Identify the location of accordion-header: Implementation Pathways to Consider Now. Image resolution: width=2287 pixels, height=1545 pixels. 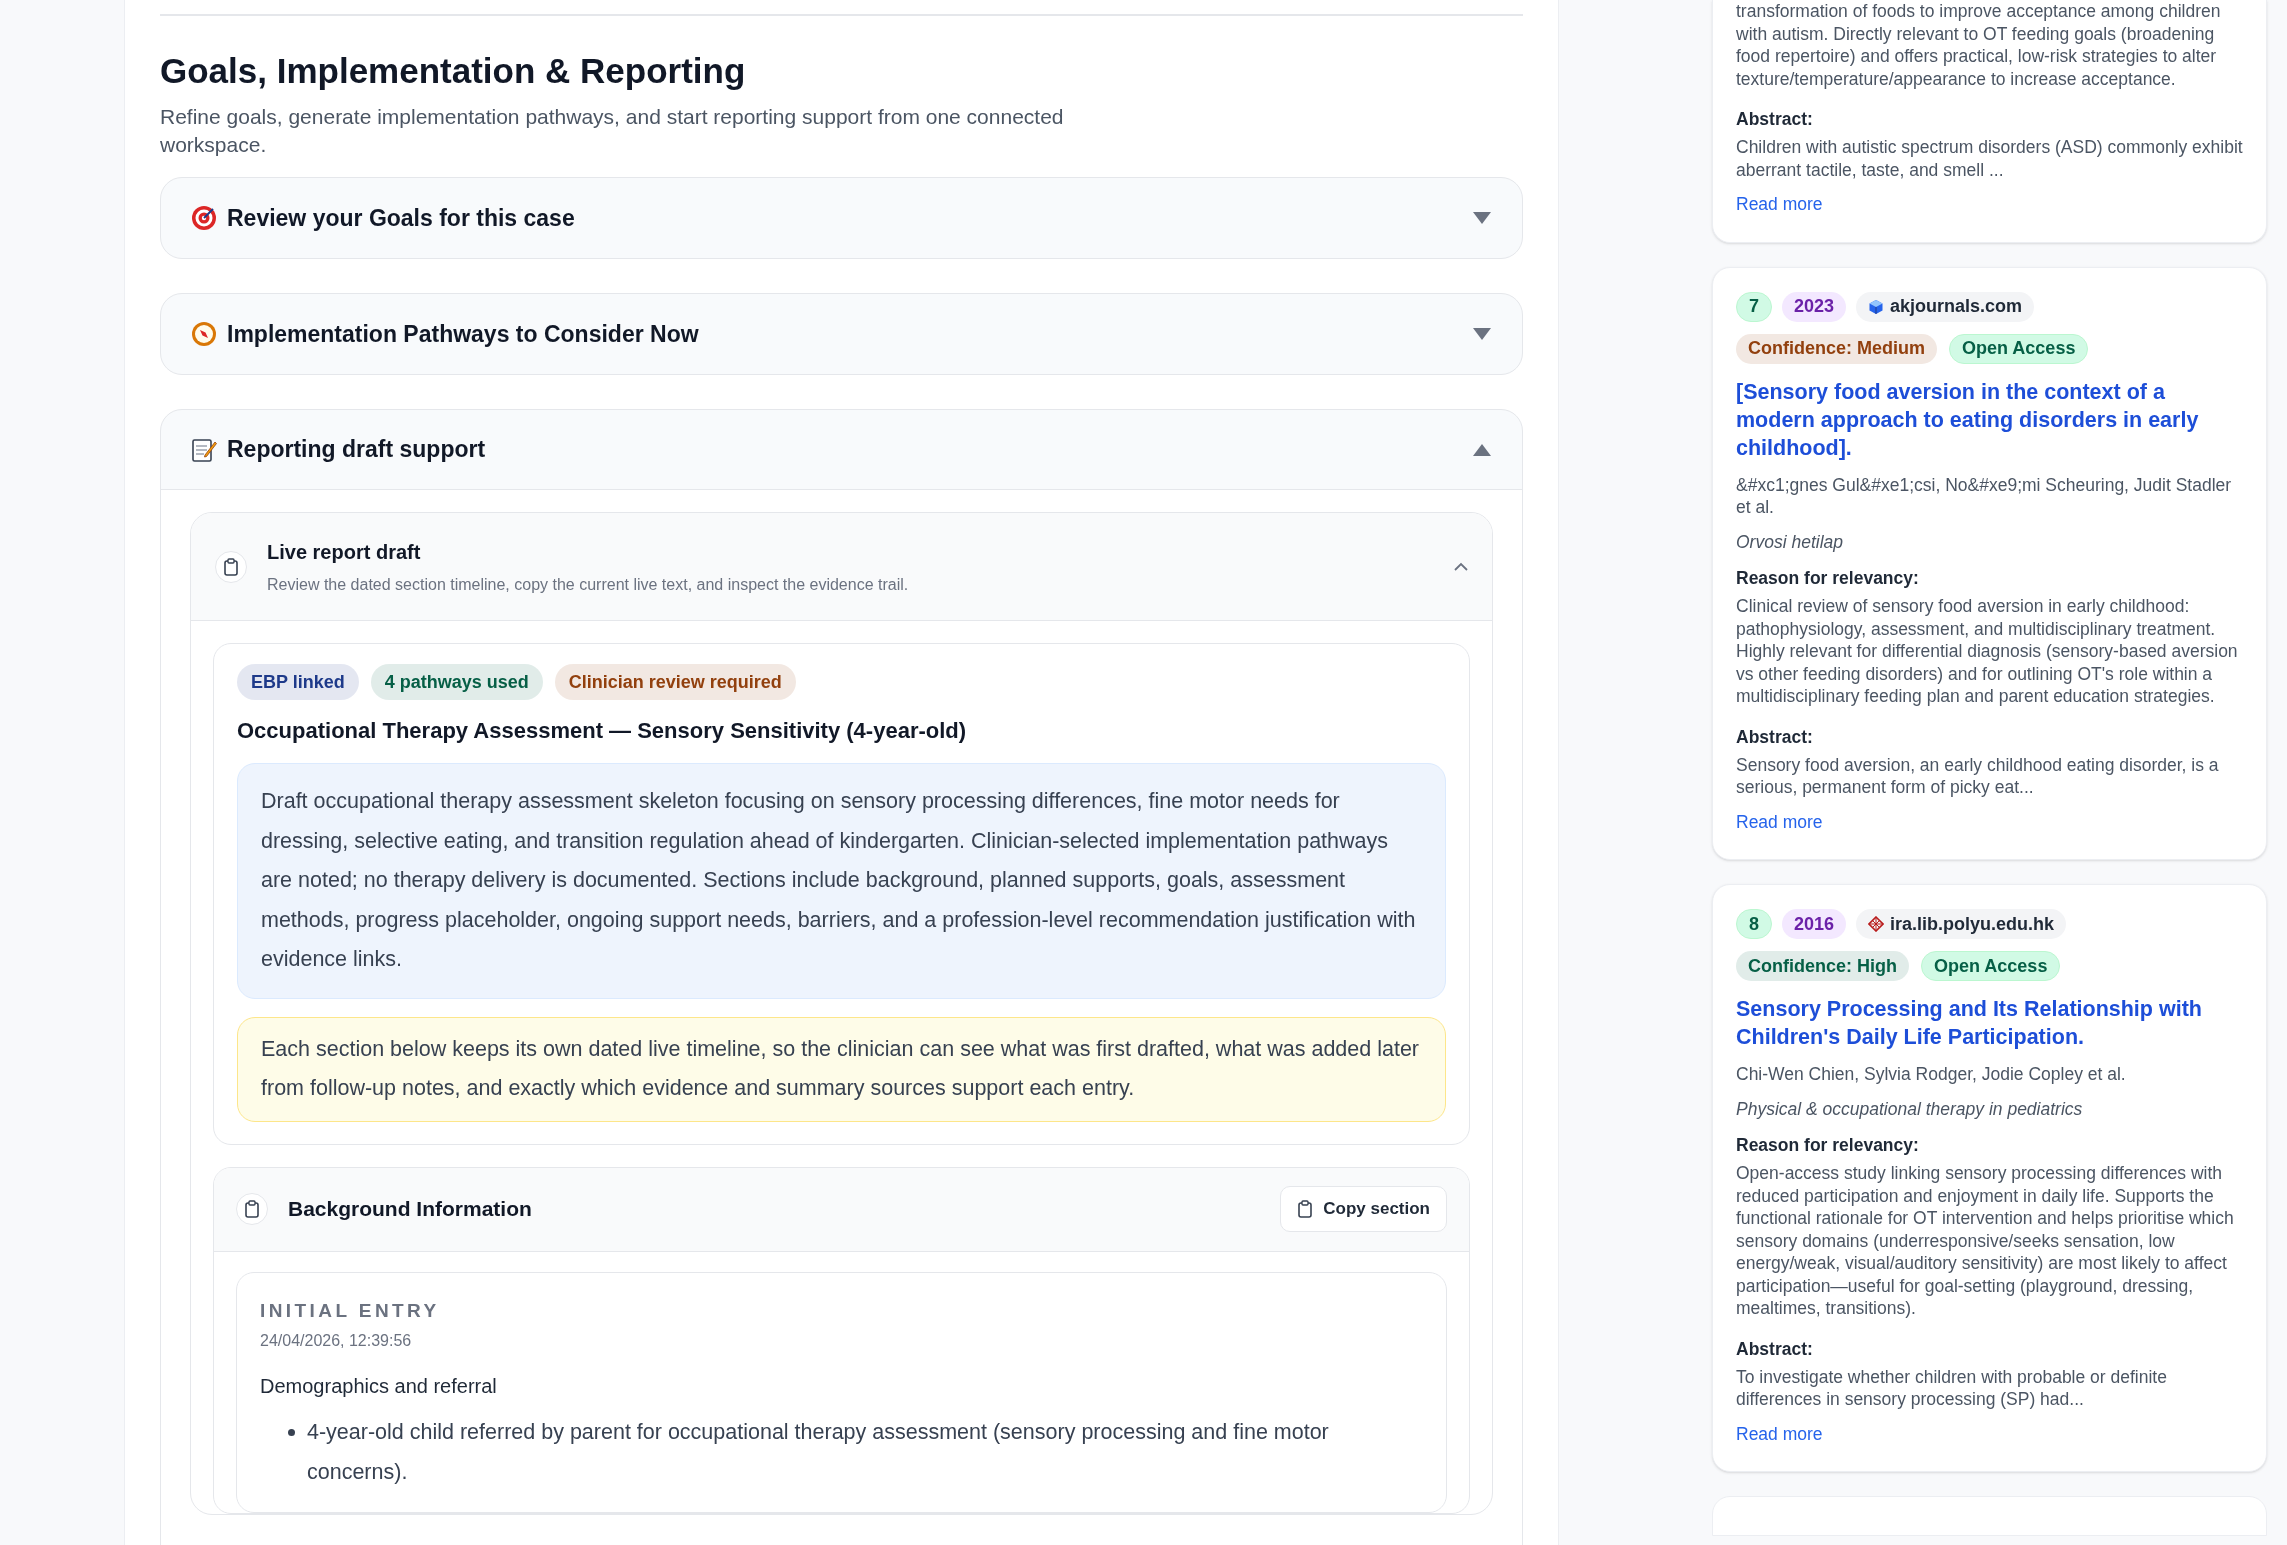
(841, 334).